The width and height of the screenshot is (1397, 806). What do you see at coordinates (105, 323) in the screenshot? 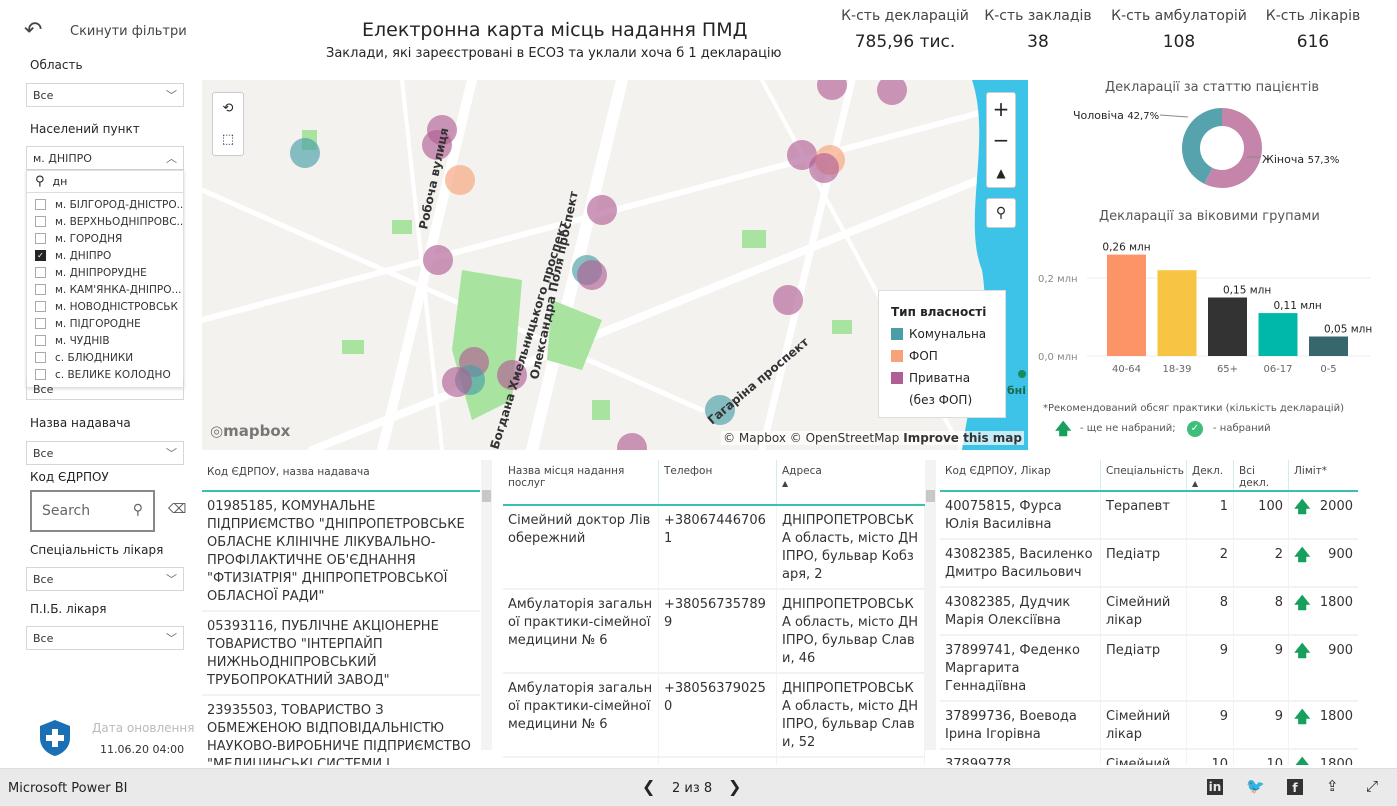
I see `city-option: м. ПІДГОРОДНЕ` at bounding box center [105, 323].